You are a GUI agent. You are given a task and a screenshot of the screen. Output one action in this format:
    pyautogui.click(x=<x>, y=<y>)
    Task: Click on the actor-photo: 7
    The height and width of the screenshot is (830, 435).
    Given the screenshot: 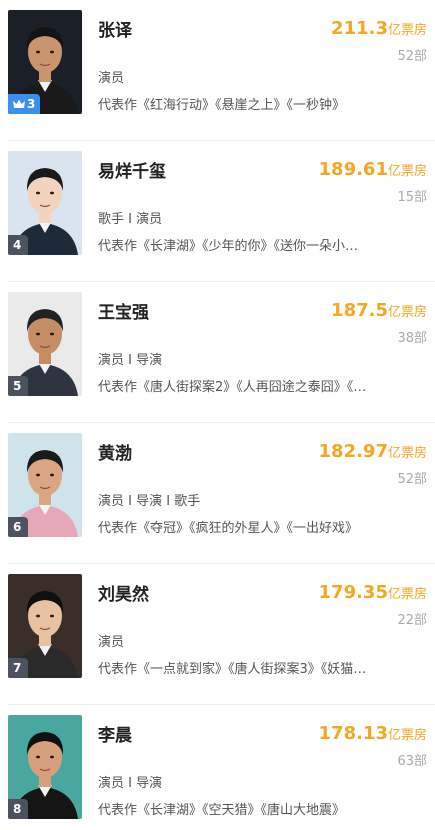 What is the action you would take?
    pyautogui.click(x=45, y=626)
    